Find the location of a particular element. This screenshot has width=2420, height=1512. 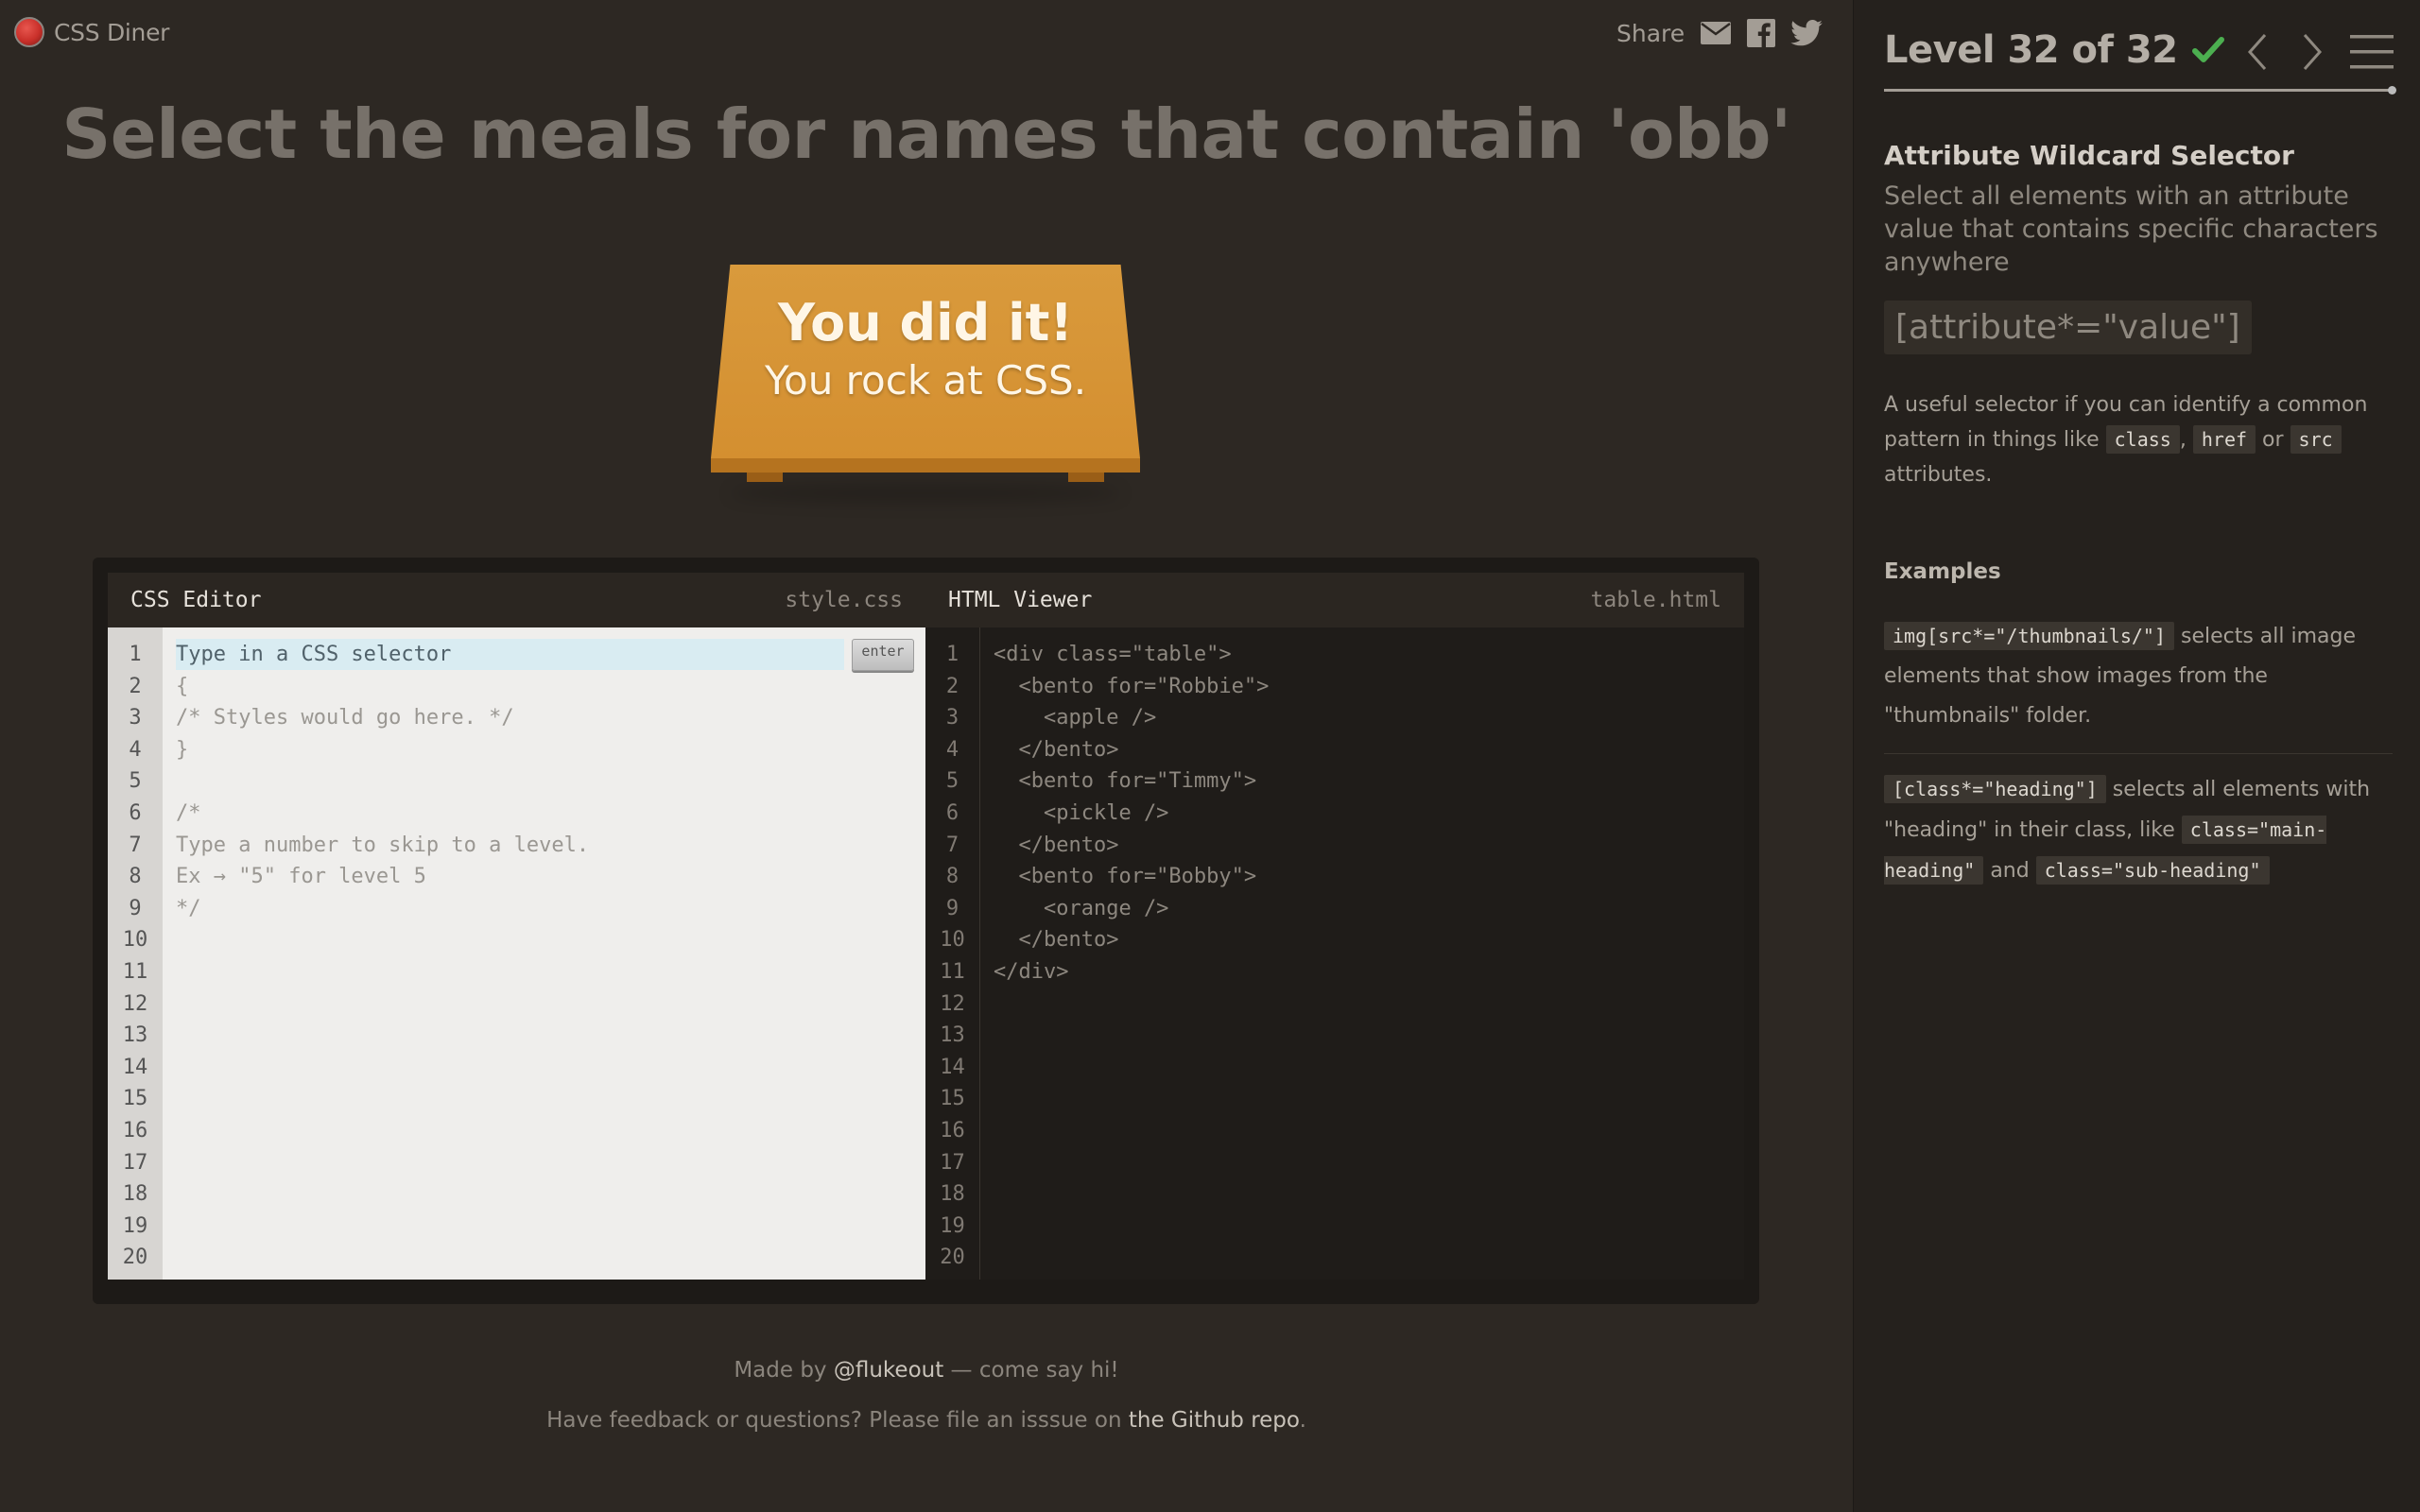

code-snippet: class is located at coordinates (2142, 439).